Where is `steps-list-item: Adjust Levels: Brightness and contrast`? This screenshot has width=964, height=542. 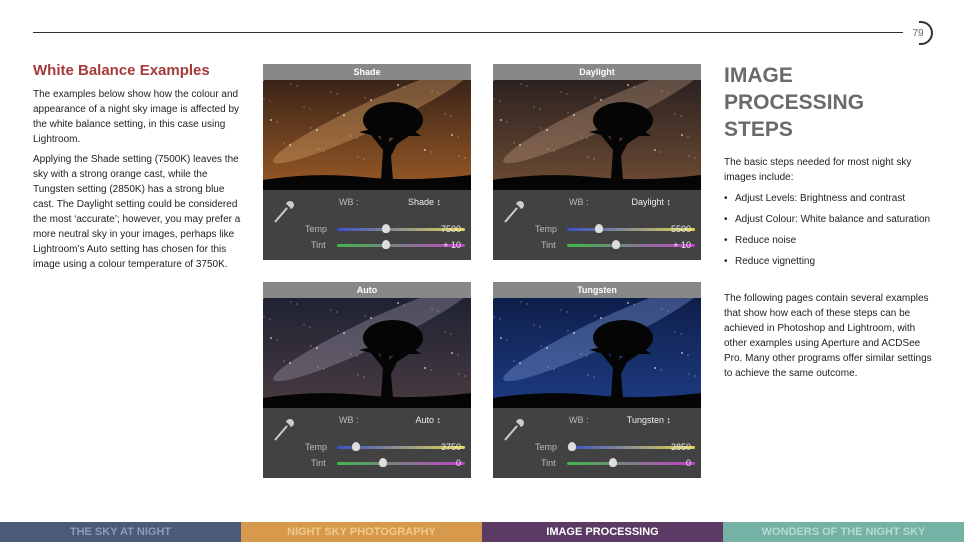 steps-list-item: Adjust Levels: Brightness and contrast is located at coordinates (829, 198).